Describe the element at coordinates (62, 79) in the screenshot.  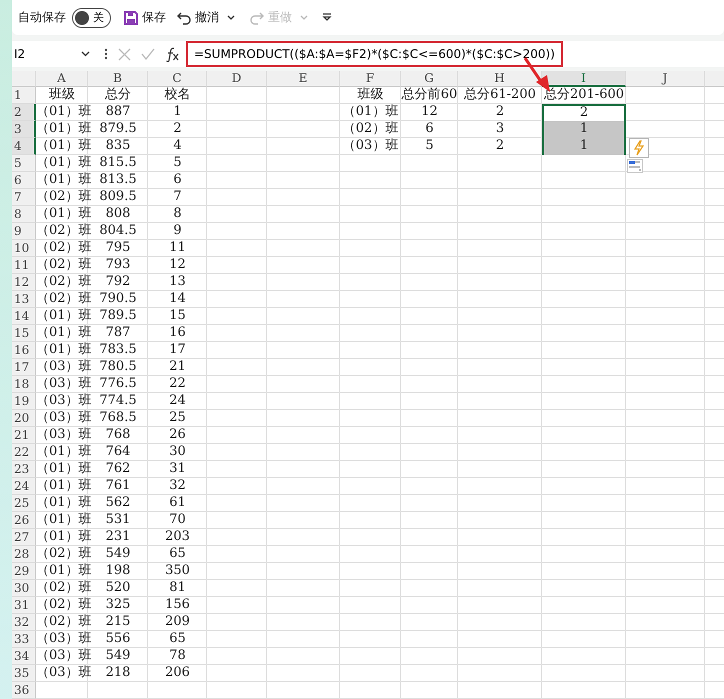
I see `column-header: A` at that location.